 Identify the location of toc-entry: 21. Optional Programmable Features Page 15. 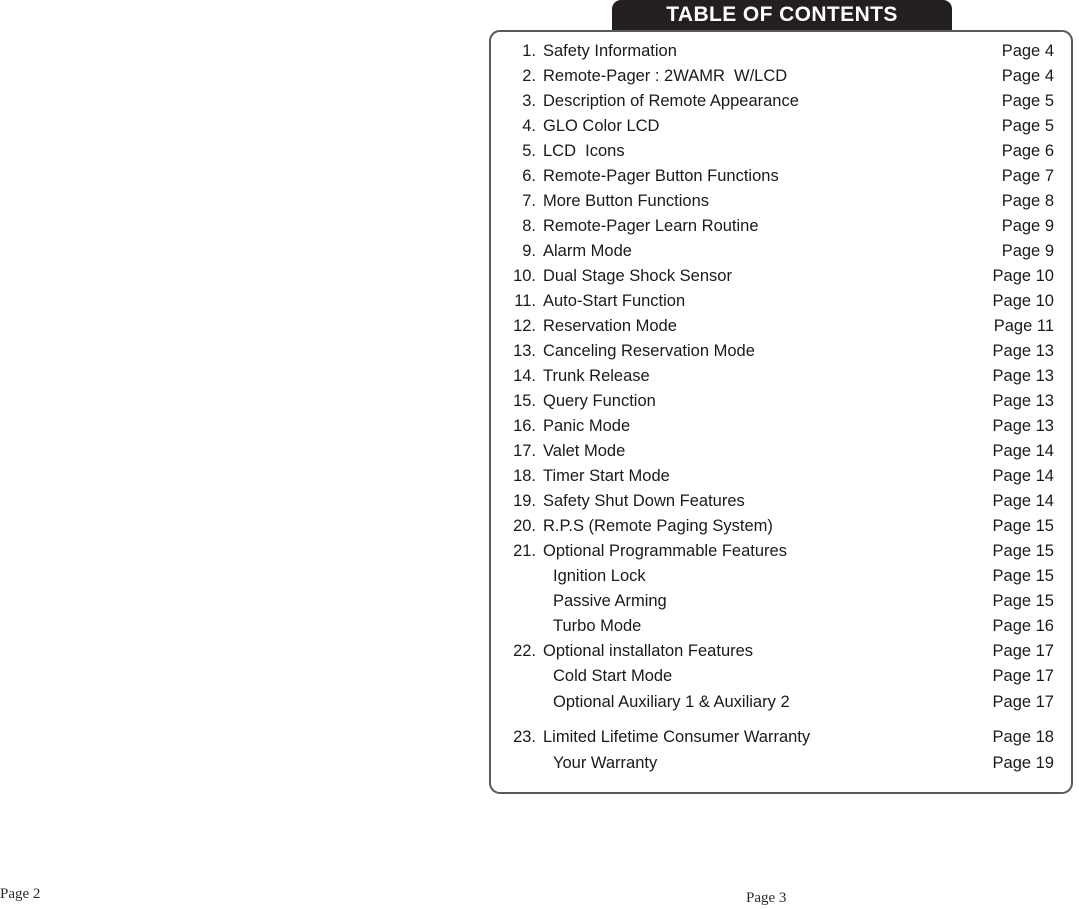
(777, 554).